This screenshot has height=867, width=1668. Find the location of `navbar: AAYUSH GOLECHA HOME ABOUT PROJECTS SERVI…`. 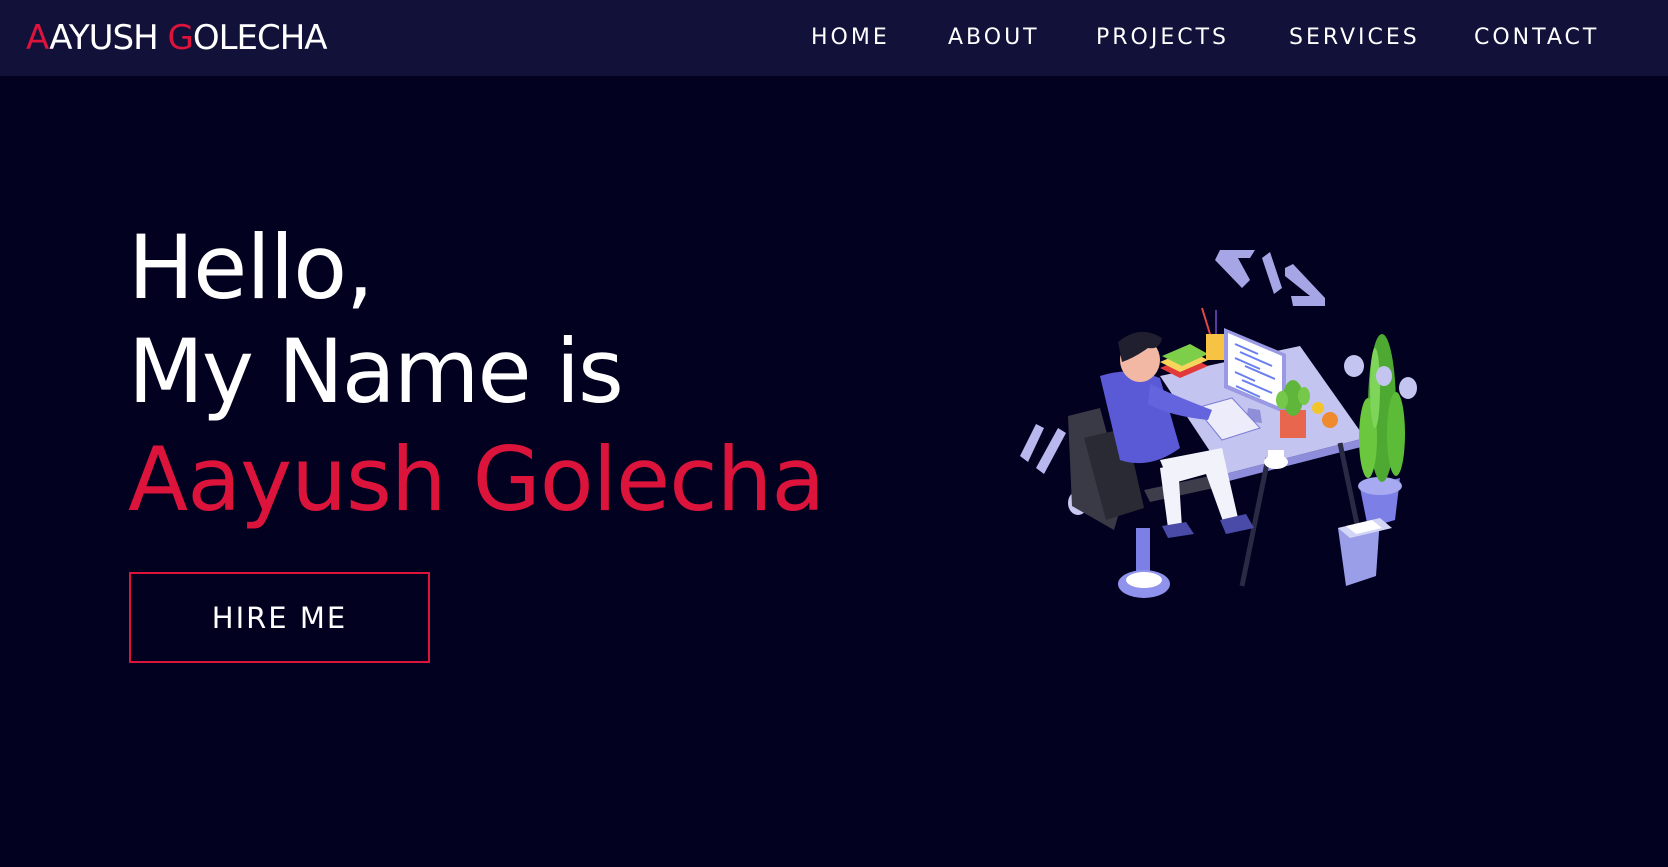

navbar: AAYUSH GOLECHA HOME ABOUT PROJECTS SERVI… is located at coordinates (834, 38).